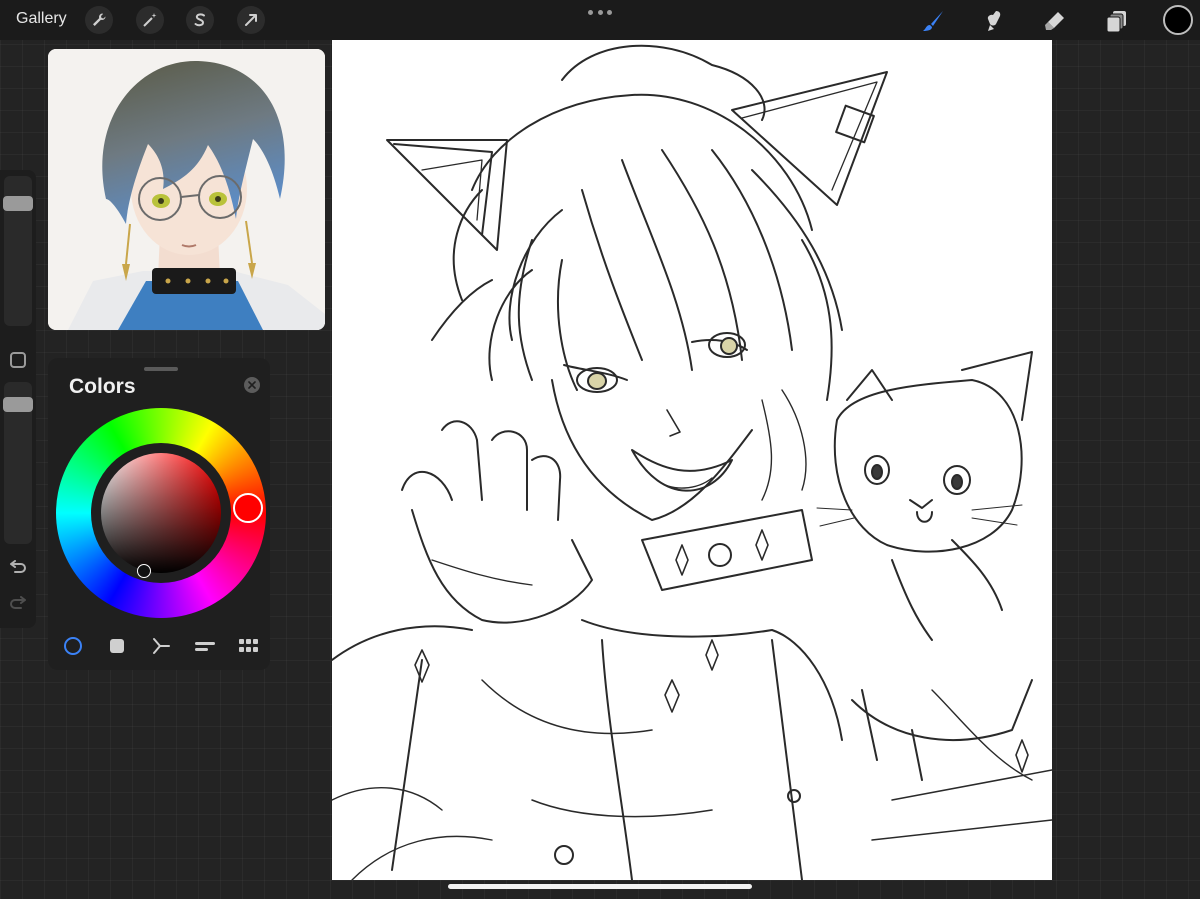 This screenshot has width=1200, height=899. I want to click on value-mode-icon, so click(205, 646).